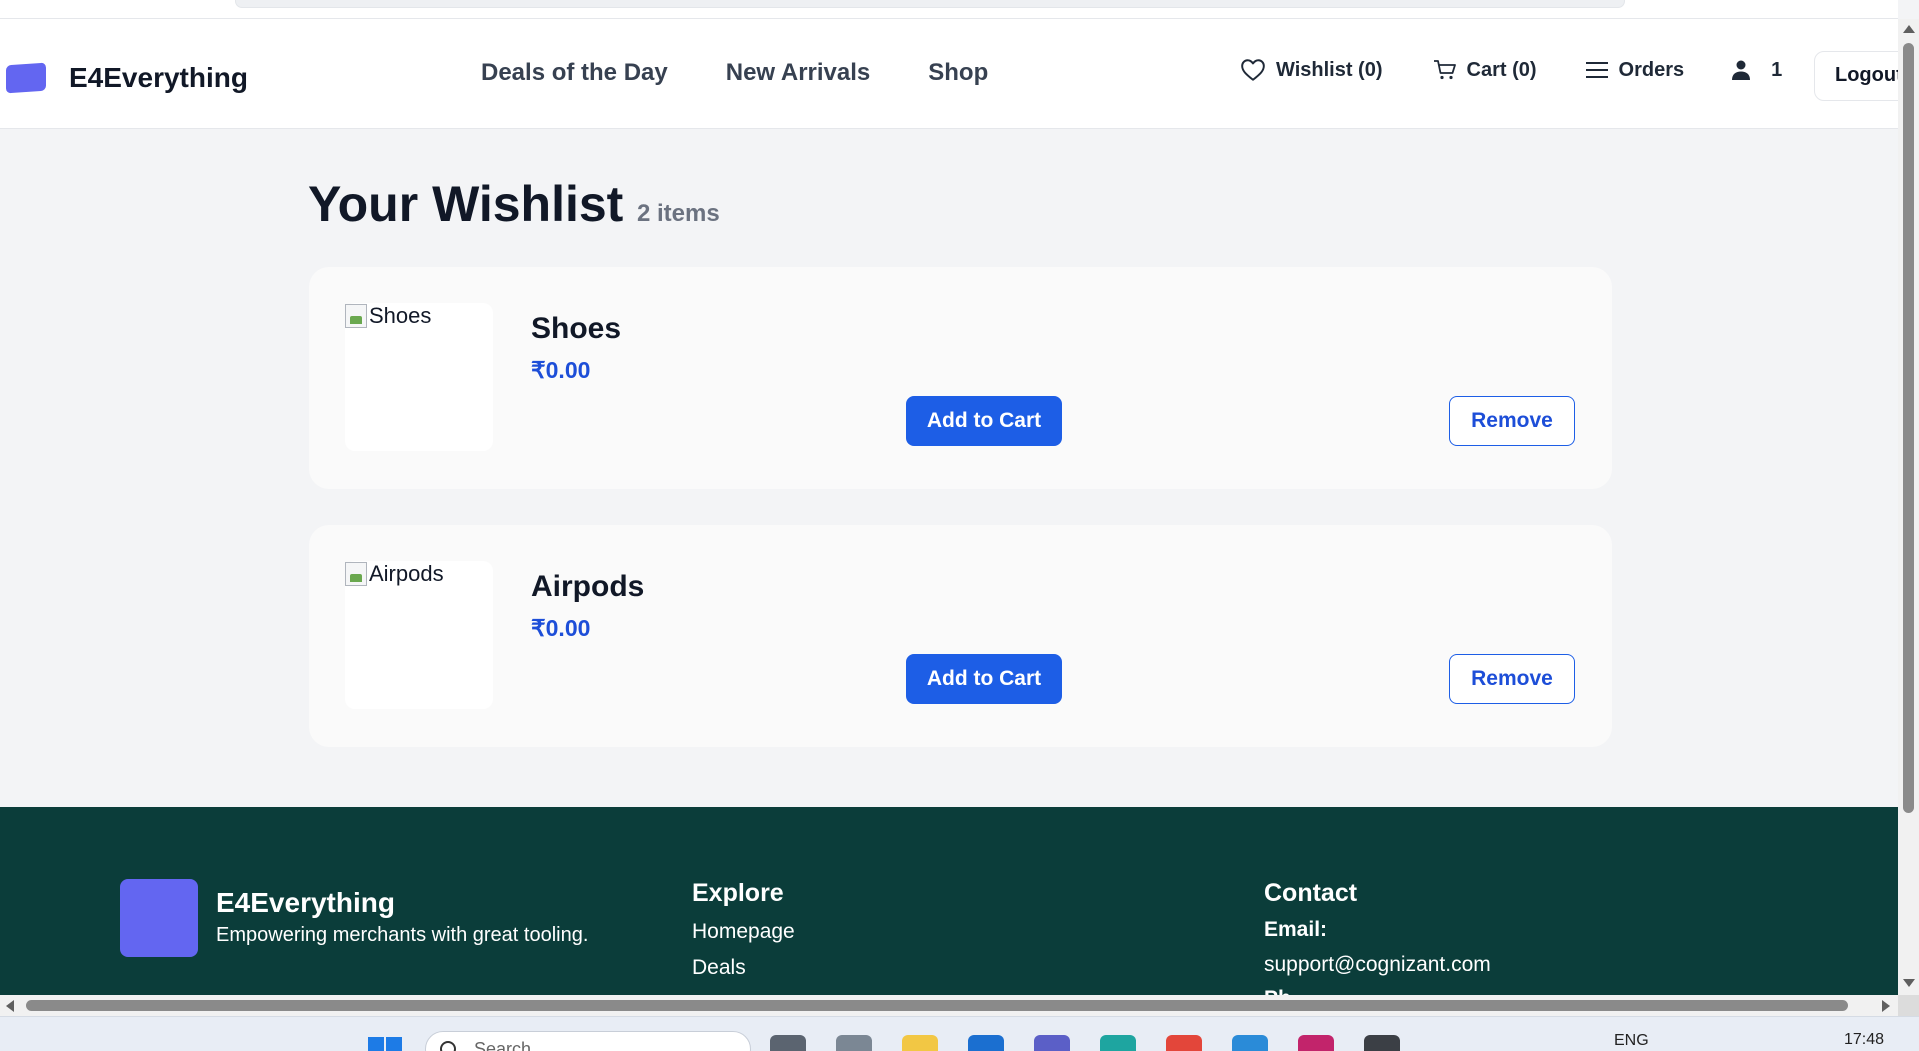 Image resolution: width=1919 pixels, height=1051 pixels. Describe the element at coordinates (958, 73) in the screenshot. I see `nav-shop: Shop` at that location.